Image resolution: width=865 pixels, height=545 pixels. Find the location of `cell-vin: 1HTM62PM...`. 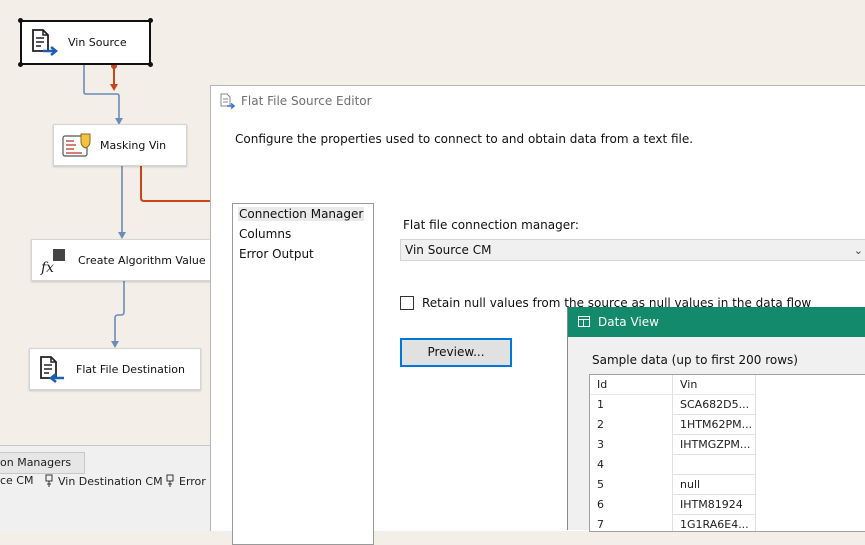

cell-vin: 1HTM62PM... is located at coordinates (714, 425).